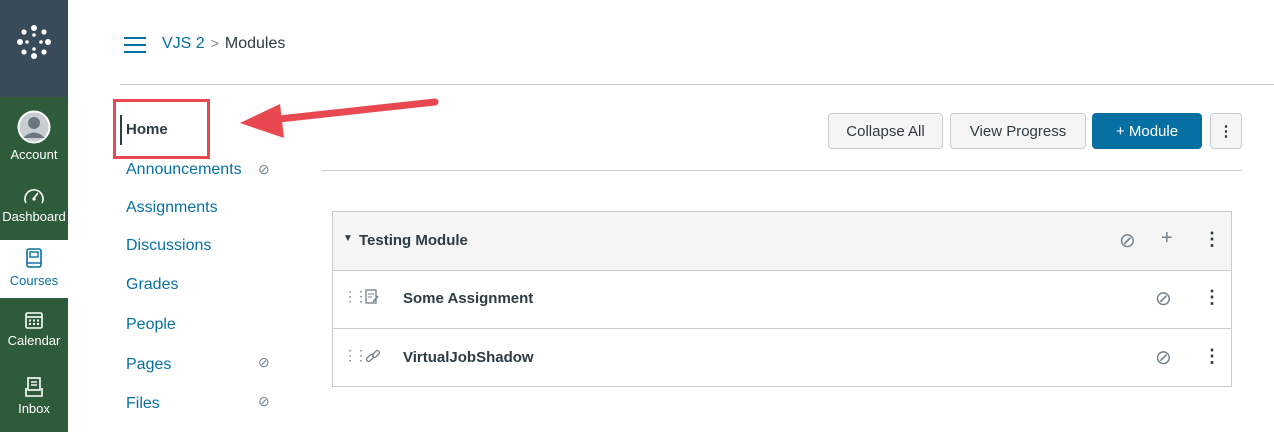 This screenshot has width=1274, height=432. What do you see at coordinates (372, 299) in the screenshot?
I see `assignment-icon` at bounding box center [372, 299].